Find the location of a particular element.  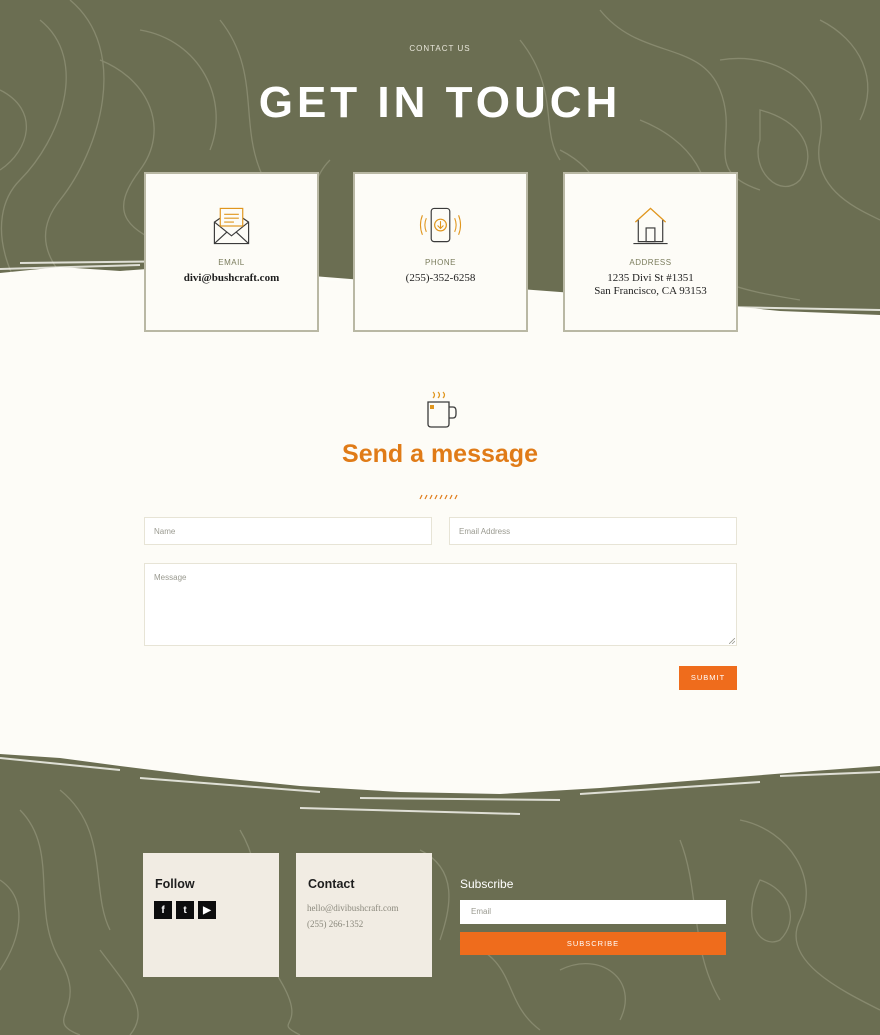

youtube-icon: ▶ is located at coordinates (207, 910).